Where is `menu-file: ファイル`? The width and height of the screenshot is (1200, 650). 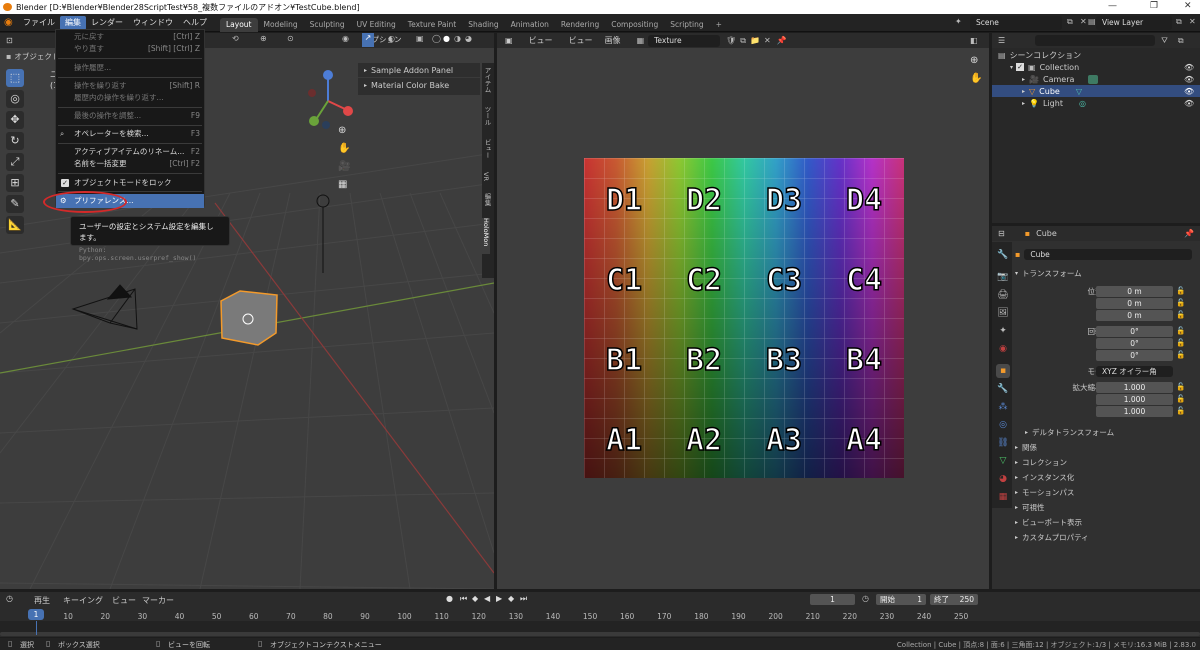 menu-file: ファイル is located at coordinates (39, 23).